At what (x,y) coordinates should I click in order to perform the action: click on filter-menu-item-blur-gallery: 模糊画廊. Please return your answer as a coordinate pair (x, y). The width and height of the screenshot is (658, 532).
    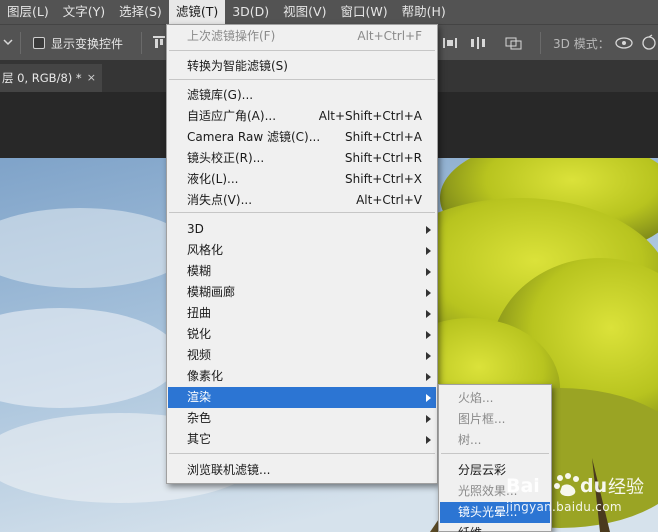
    Looking at the image, I should click on (302, 292).